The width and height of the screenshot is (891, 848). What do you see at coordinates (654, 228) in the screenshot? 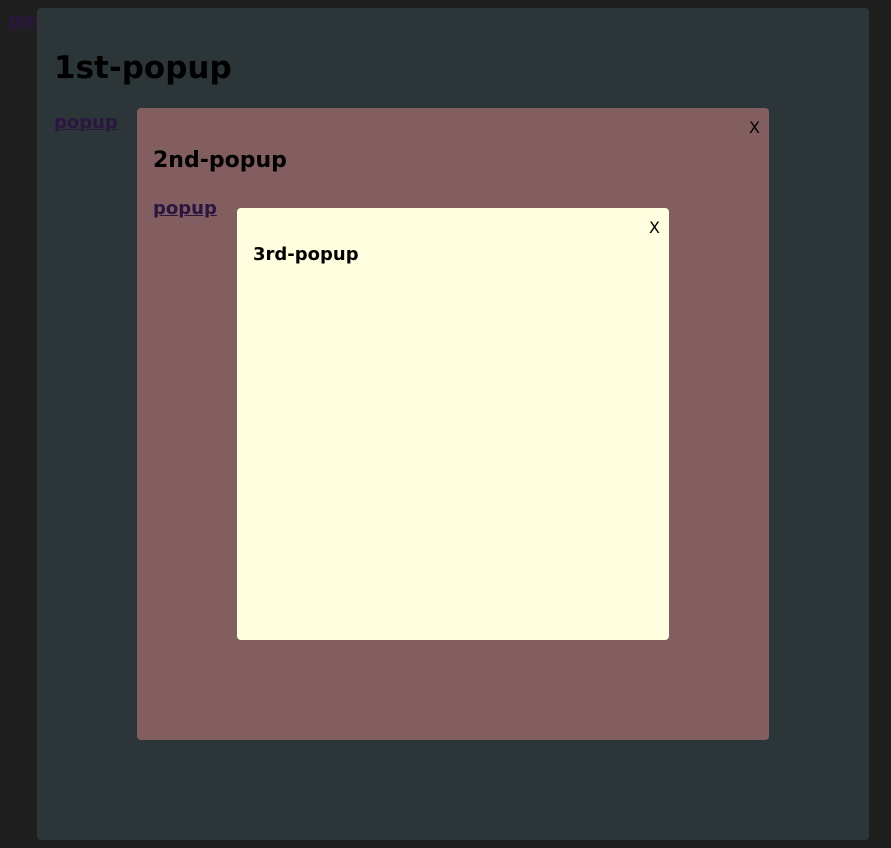
I see `popup-third-close-button: X` at bounding box center [654, 228].